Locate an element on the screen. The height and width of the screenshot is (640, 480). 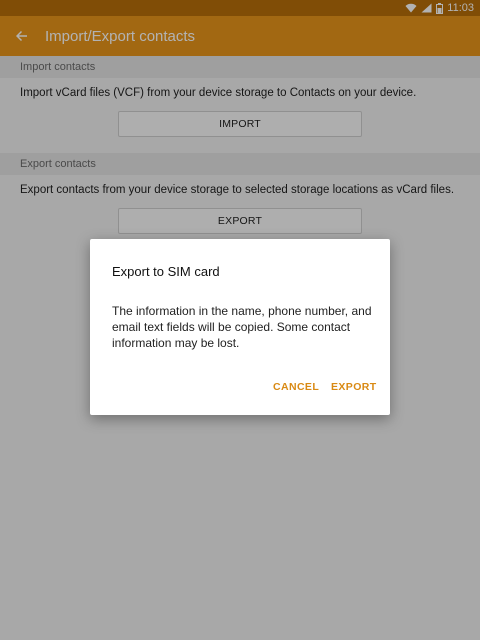
confirm-export-button: EXPORT is located at coordinates (354, 387).